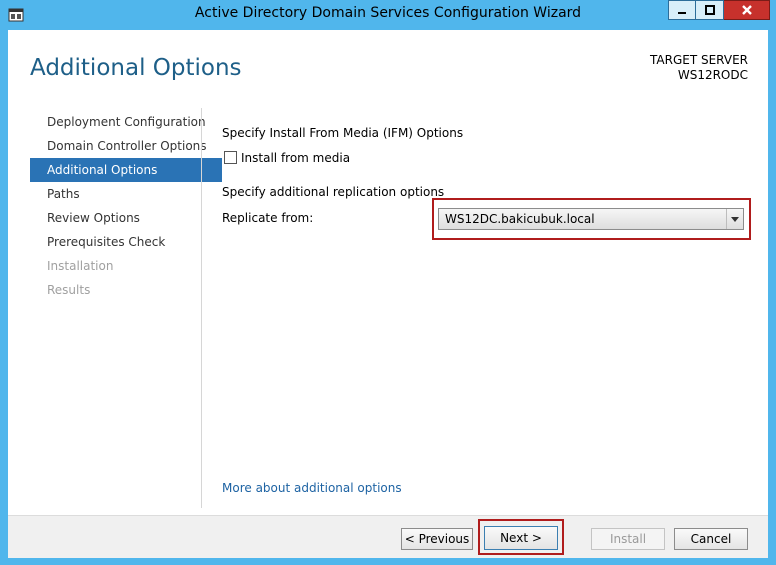 This screenshot has width=776, height=565. Describe the element at coordinates (521, 538) in the screenshot. I see `next-button: Next >` at that location.